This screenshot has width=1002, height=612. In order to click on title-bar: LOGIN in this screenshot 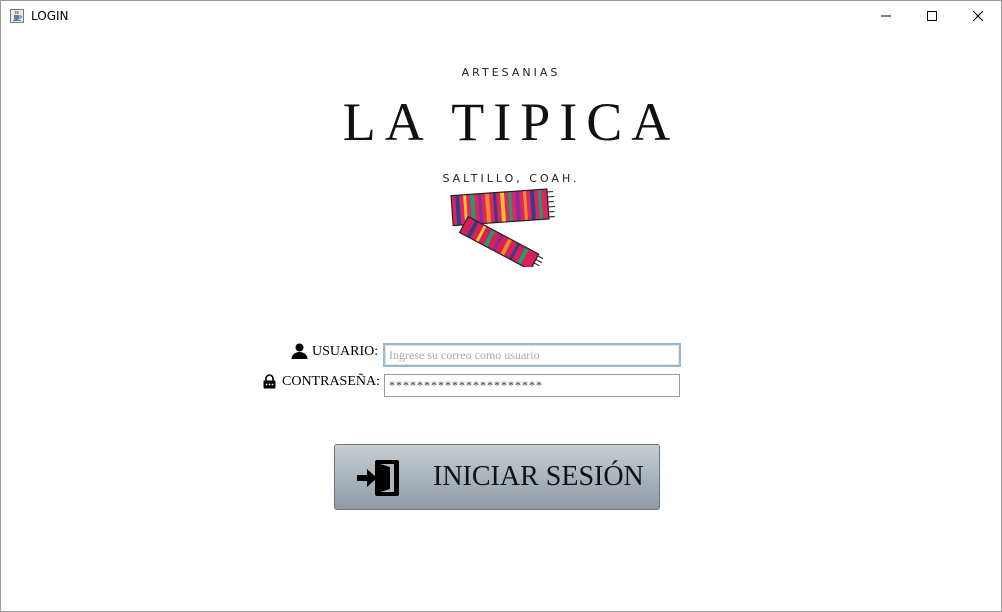, I will do `click(501, 16)`.